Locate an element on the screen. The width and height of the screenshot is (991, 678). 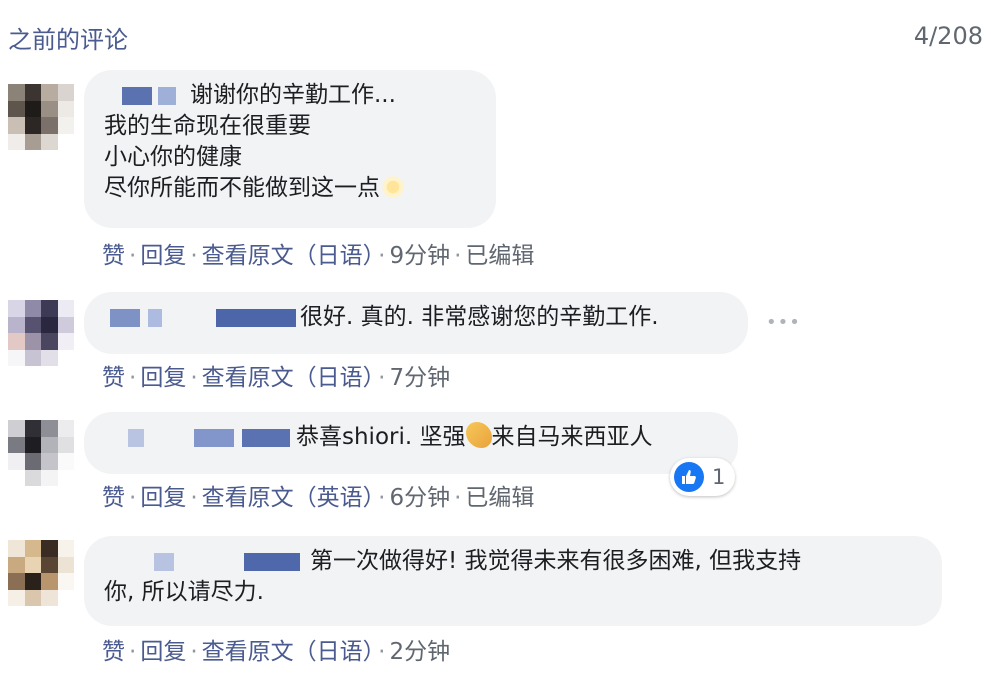
see-original-link: 查看原文（英语） is located at coordinates (288, 498).